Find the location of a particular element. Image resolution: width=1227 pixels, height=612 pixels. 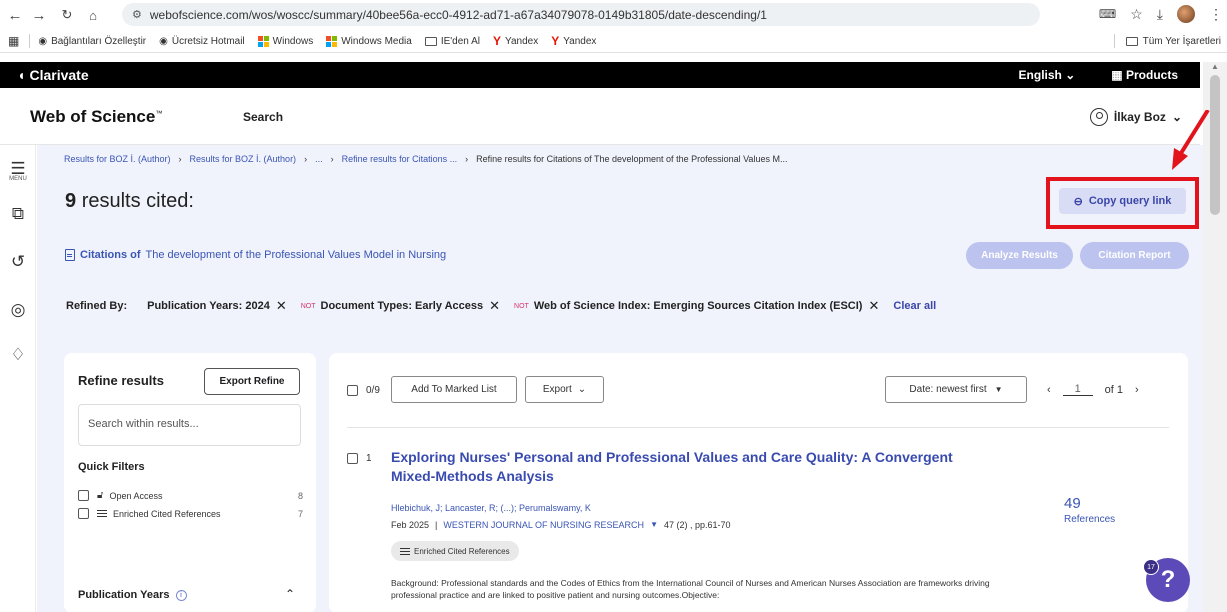

forward-arrow-icon: → is located at coordinates (39, 15).